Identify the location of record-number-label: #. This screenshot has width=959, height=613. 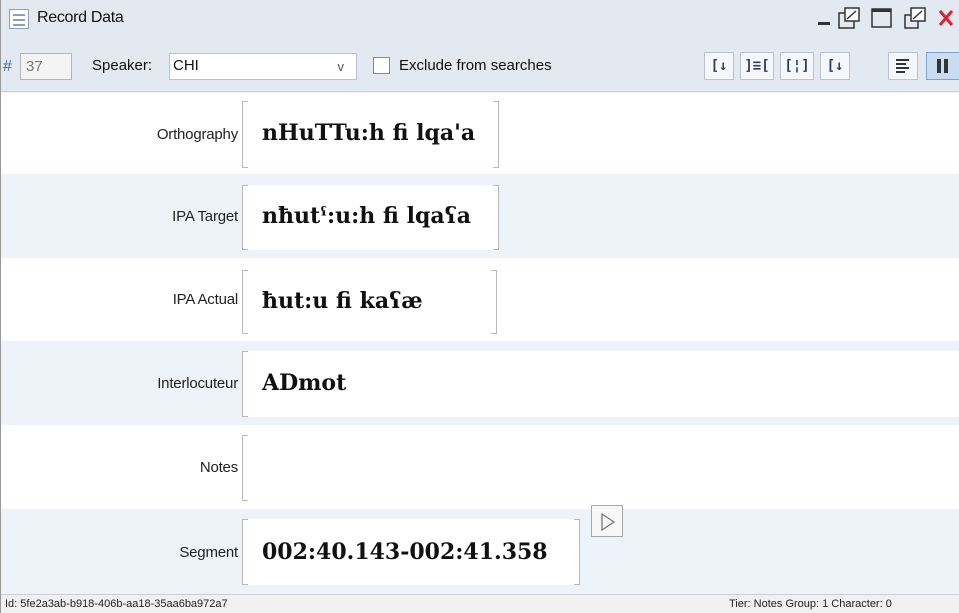
(7, 66).